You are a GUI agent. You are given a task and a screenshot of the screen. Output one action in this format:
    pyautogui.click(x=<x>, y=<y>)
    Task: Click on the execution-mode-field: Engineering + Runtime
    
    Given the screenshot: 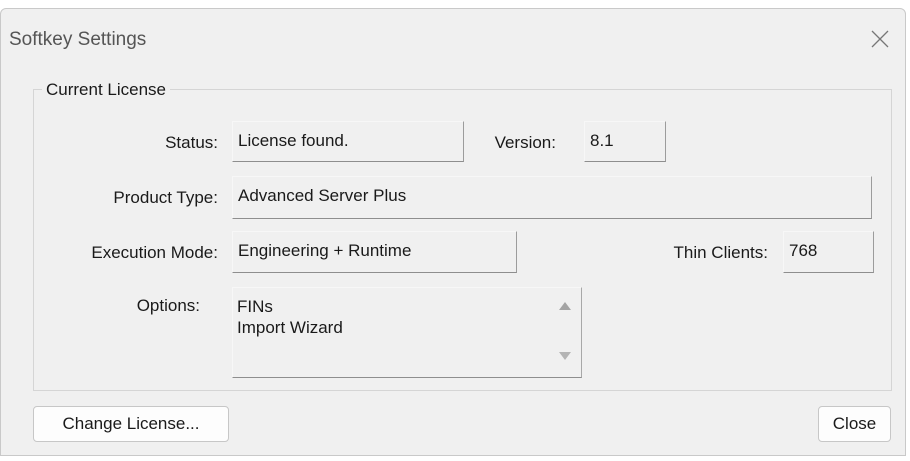 What is the action you would take?
    pyautogui.click(x=374, y=252)
    